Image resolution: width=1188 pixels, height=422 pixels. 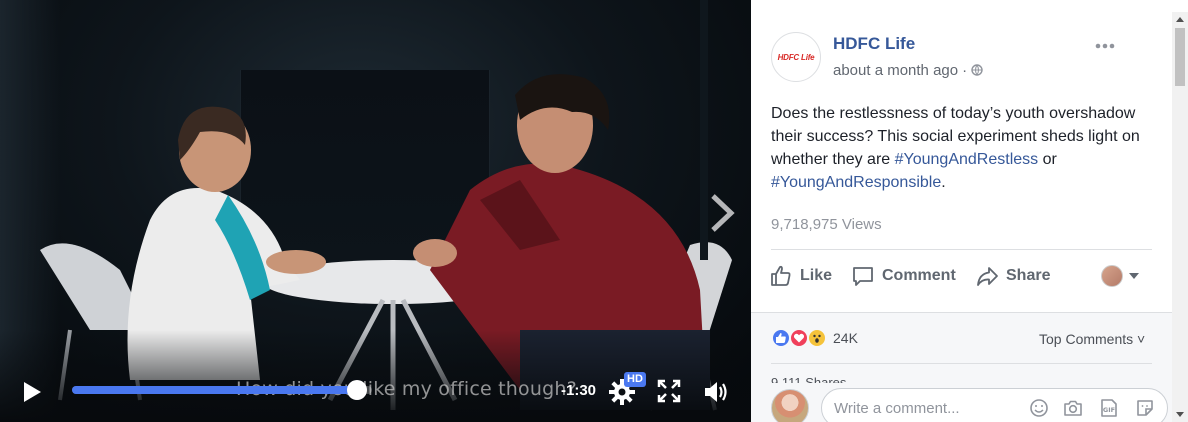 What do you see at coordinates (961, 402) in the screenshot?
I see `comment-composer: GIF` at bounding box center [961, 402].